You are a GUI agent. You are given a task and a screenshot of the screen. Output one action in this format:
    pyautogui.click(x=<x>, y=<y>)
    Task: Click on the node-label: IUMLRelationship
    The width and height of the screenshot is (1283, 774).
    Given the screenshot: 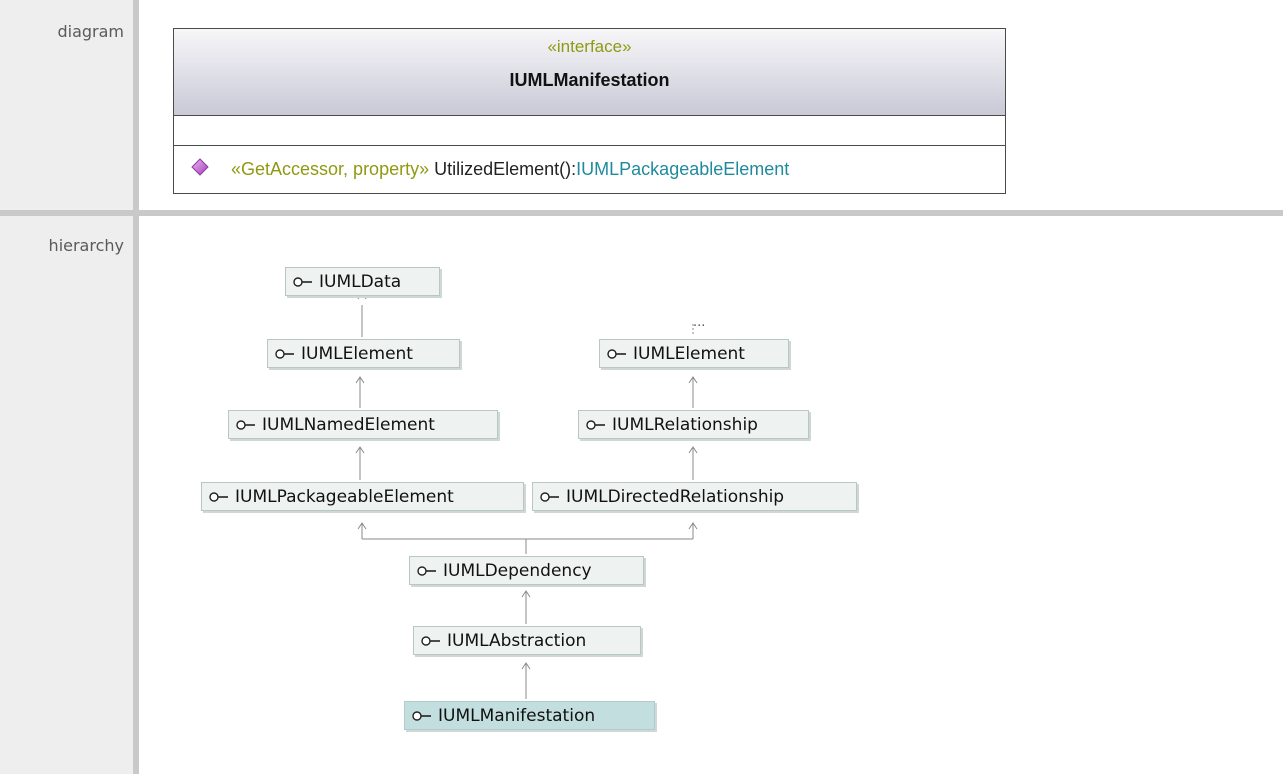 What is the action you would take?
    pyautogui.click(x=685, y=424)
    